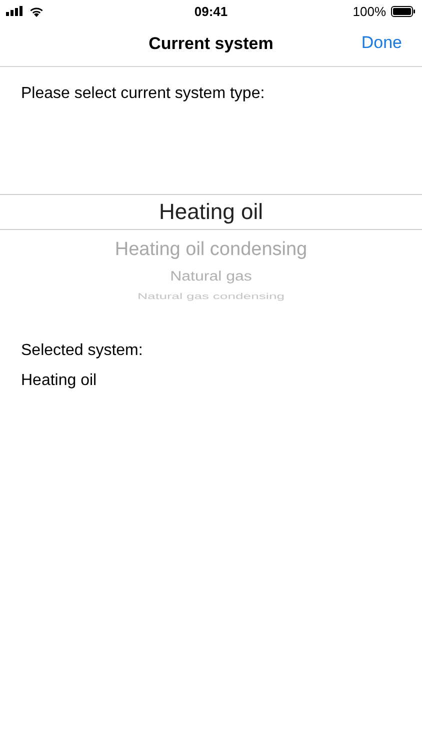 This screenshot has height=750, width=422. What do you see at coordinates (211, 11) in the screenshot?
I see `clock-time: 09:41` at bounding box center [211, 11].